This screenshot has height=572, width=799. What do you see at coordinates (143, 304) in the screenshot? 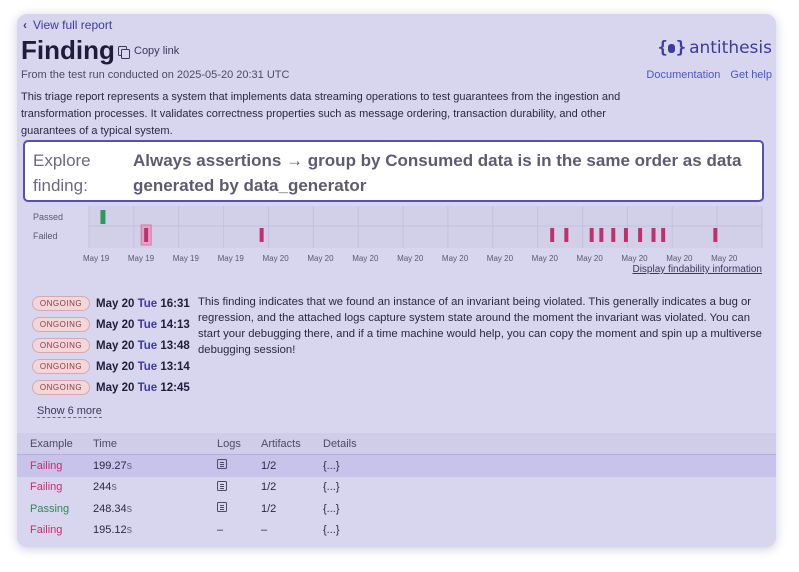
I see `ongoing-date: May 20 Tue 16:31` at bounding box center [143, 304].